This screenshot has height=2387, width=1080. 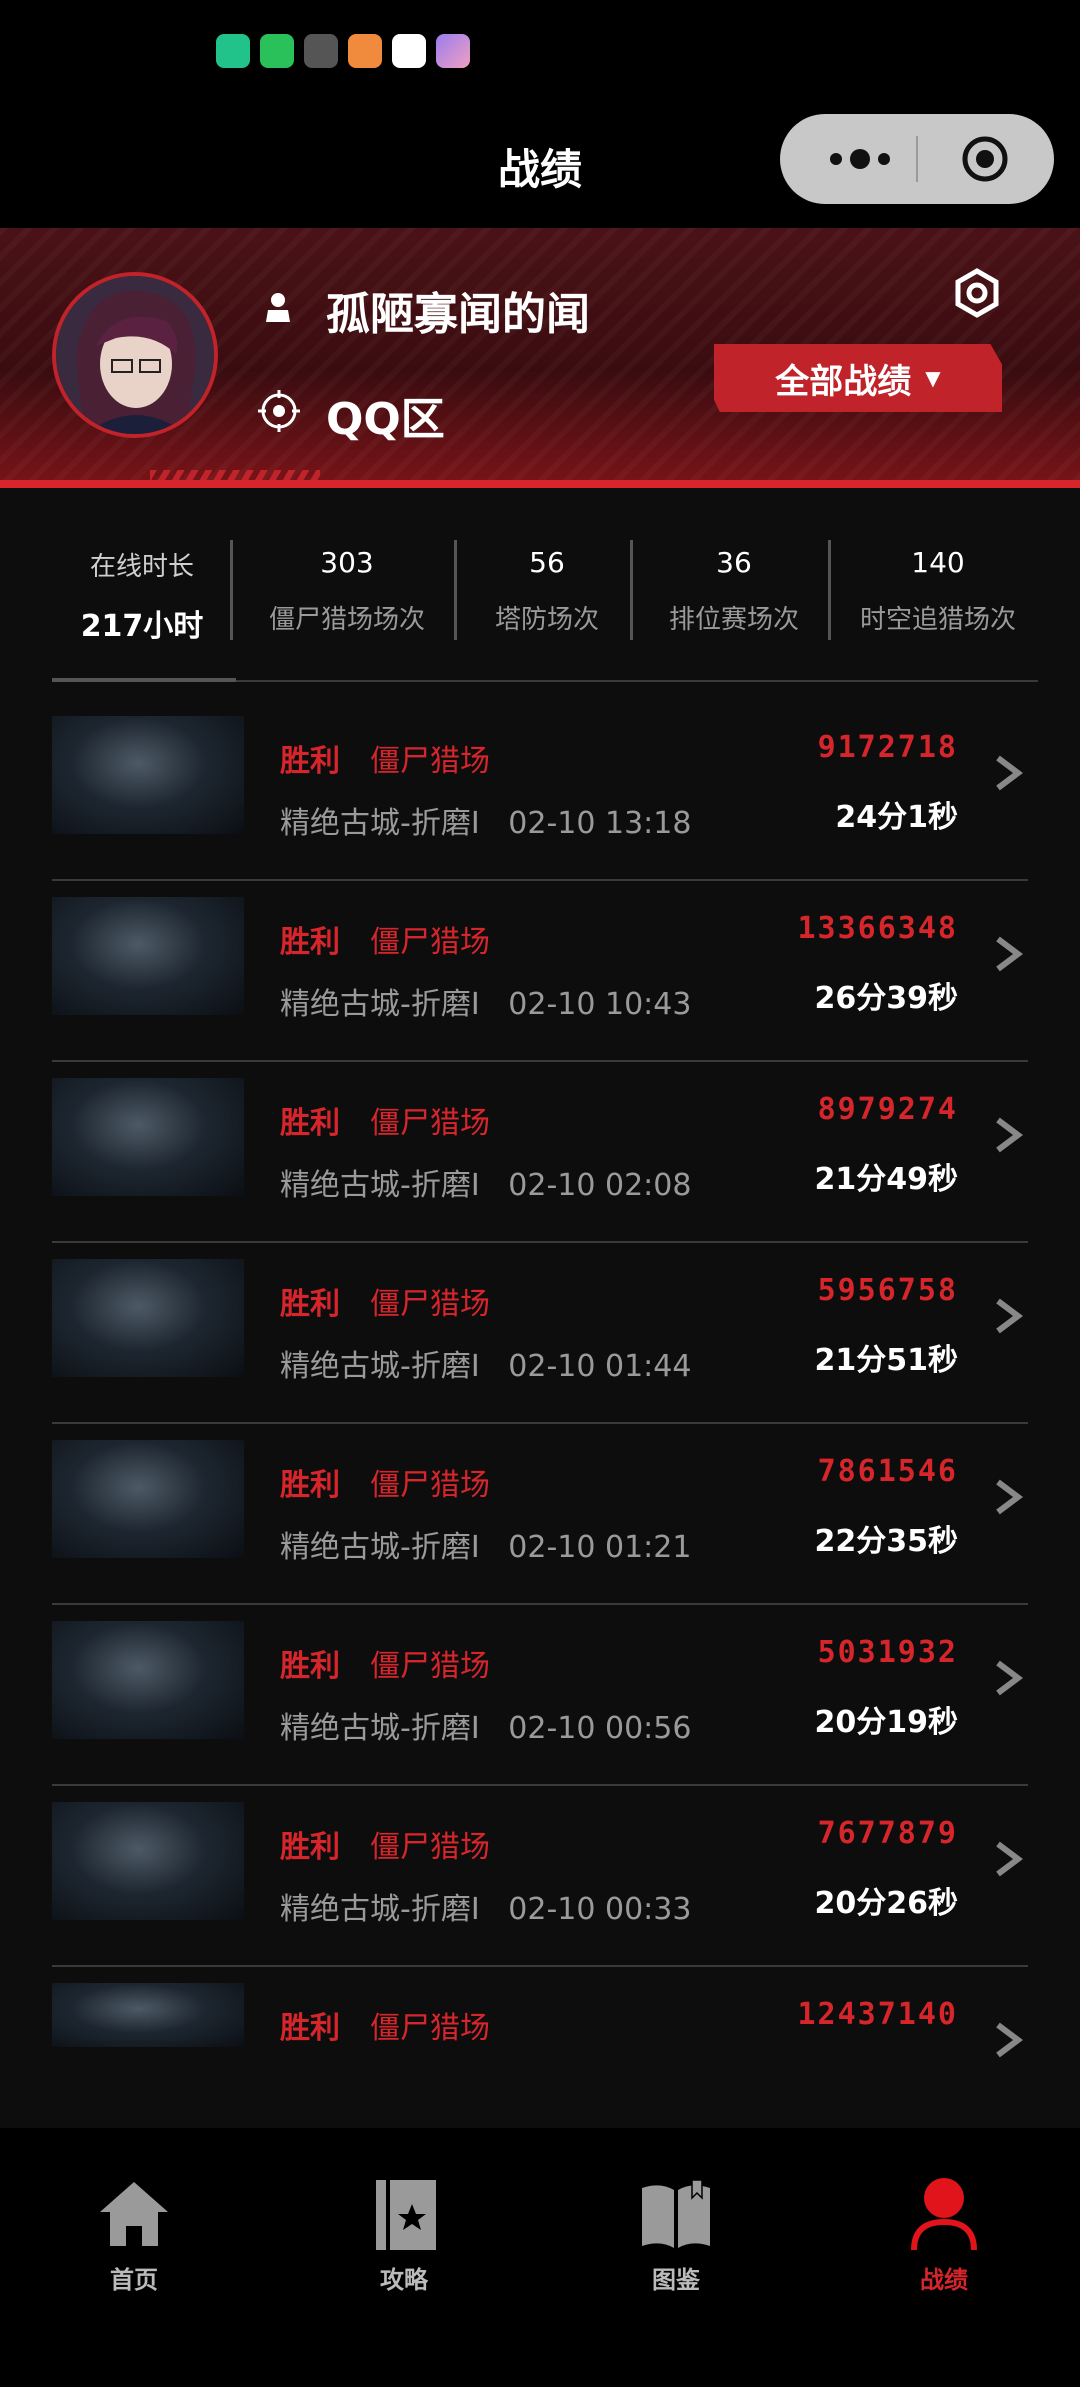 What do you see at coordinates (896, 817) in the screenshot?
I see `record-duration: 24分1秒` at bounding box center [896, 817].